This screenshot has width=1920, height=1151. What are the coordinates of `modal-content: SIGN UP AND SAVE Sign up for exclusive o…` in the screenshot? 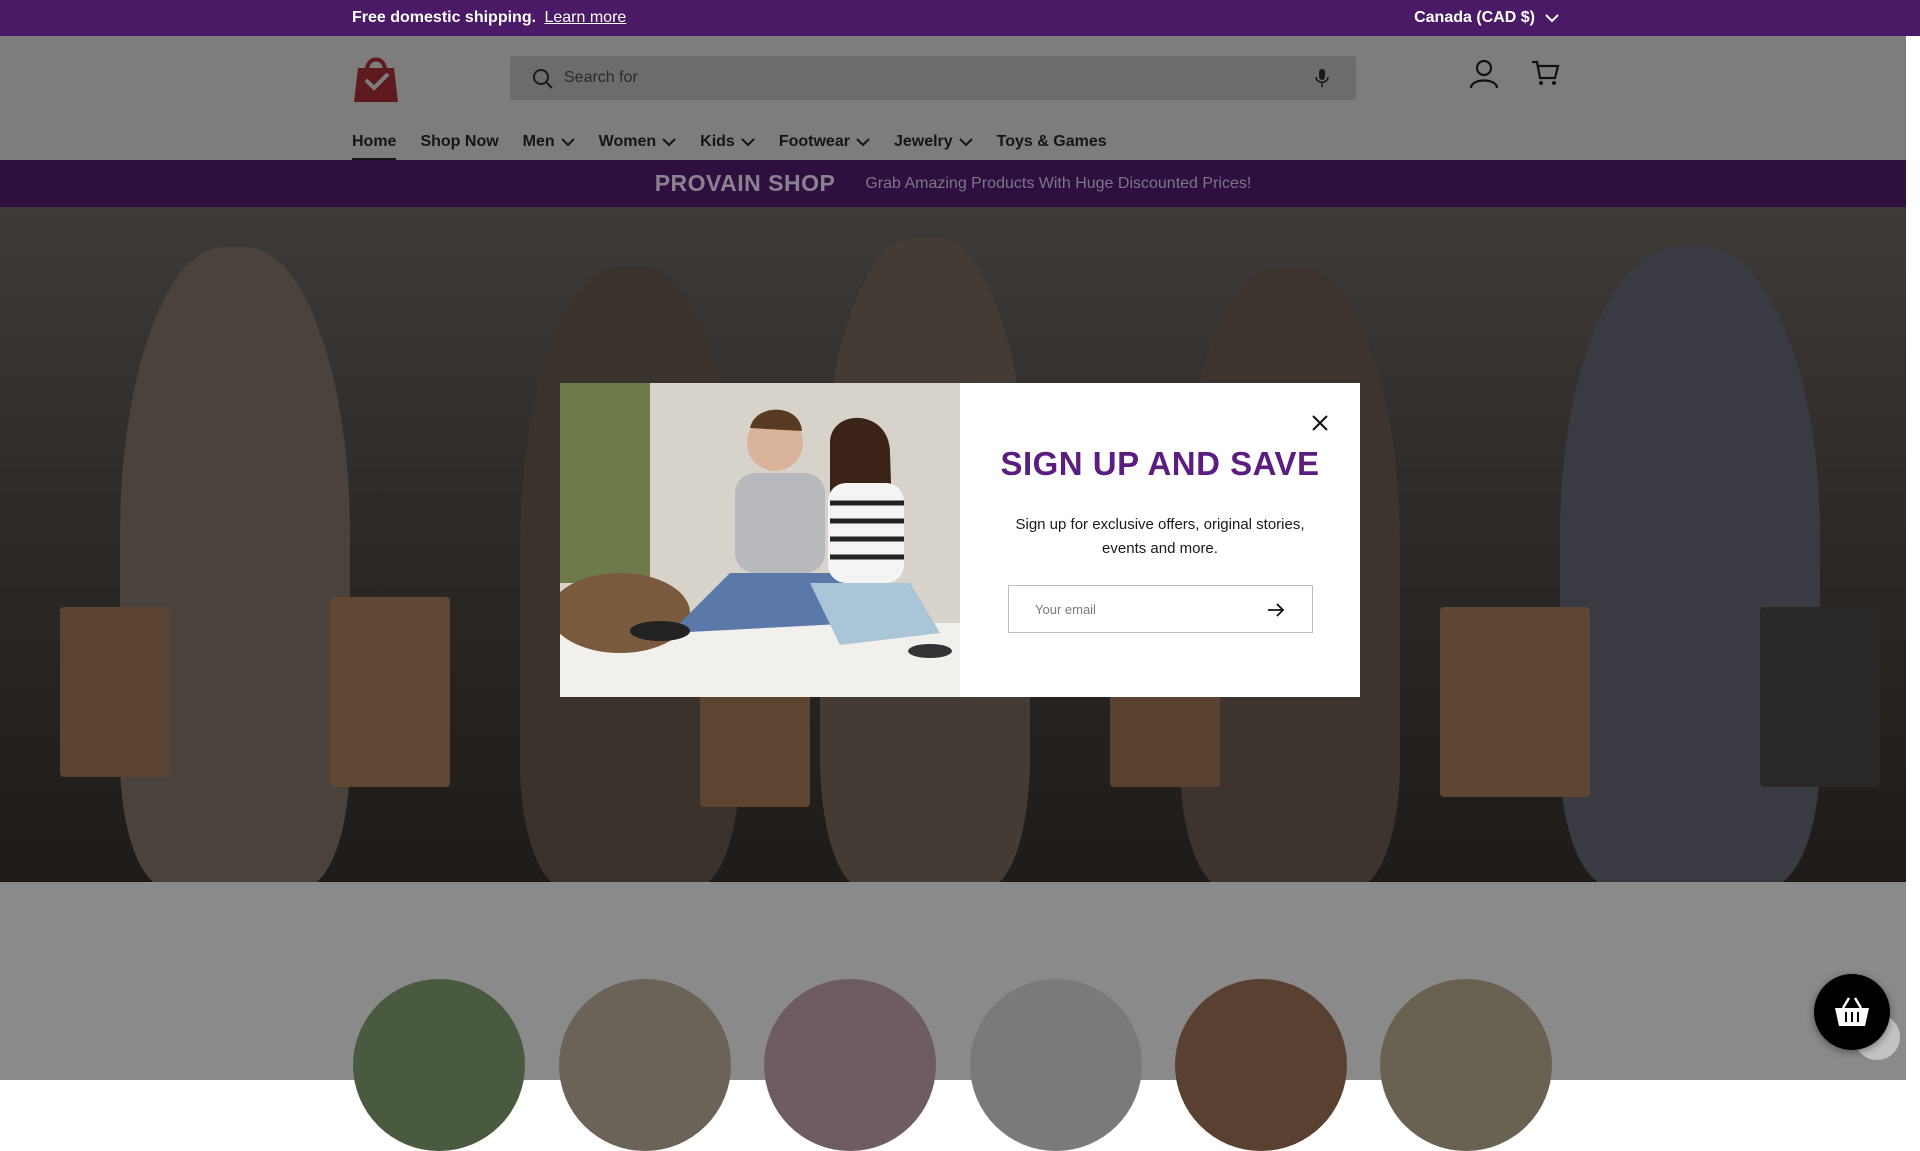 It's located at (1160, 540).